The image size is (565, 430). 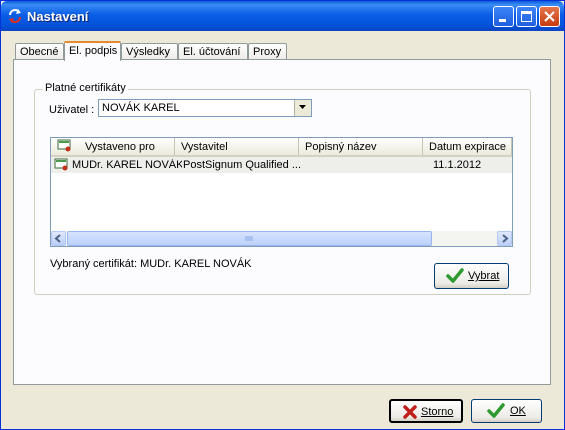 I want to click on scroll-right-button, so click(x=504, y=238).